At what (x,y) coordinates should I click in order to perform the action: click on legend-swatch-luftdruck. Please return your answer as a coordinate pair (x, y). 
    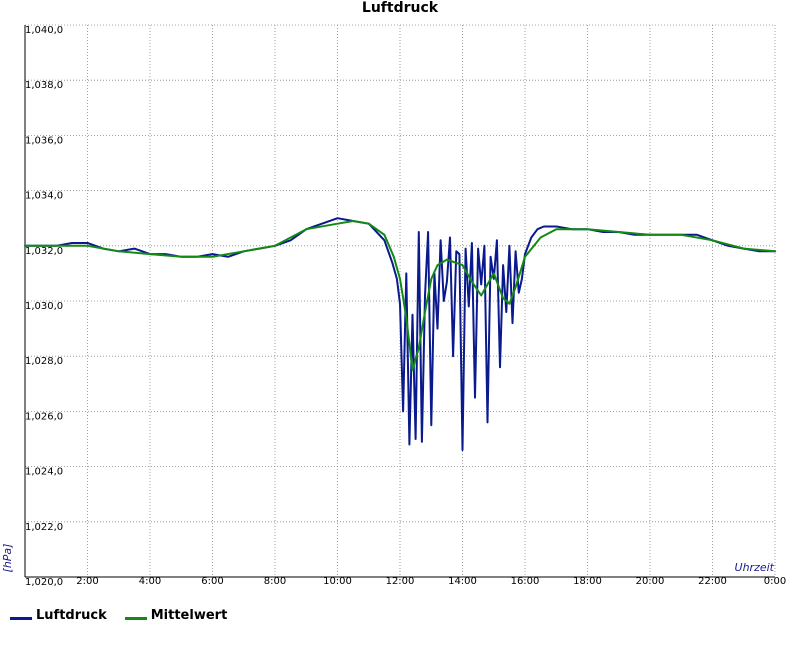
    Looking at the image, I should click on (21, 618).